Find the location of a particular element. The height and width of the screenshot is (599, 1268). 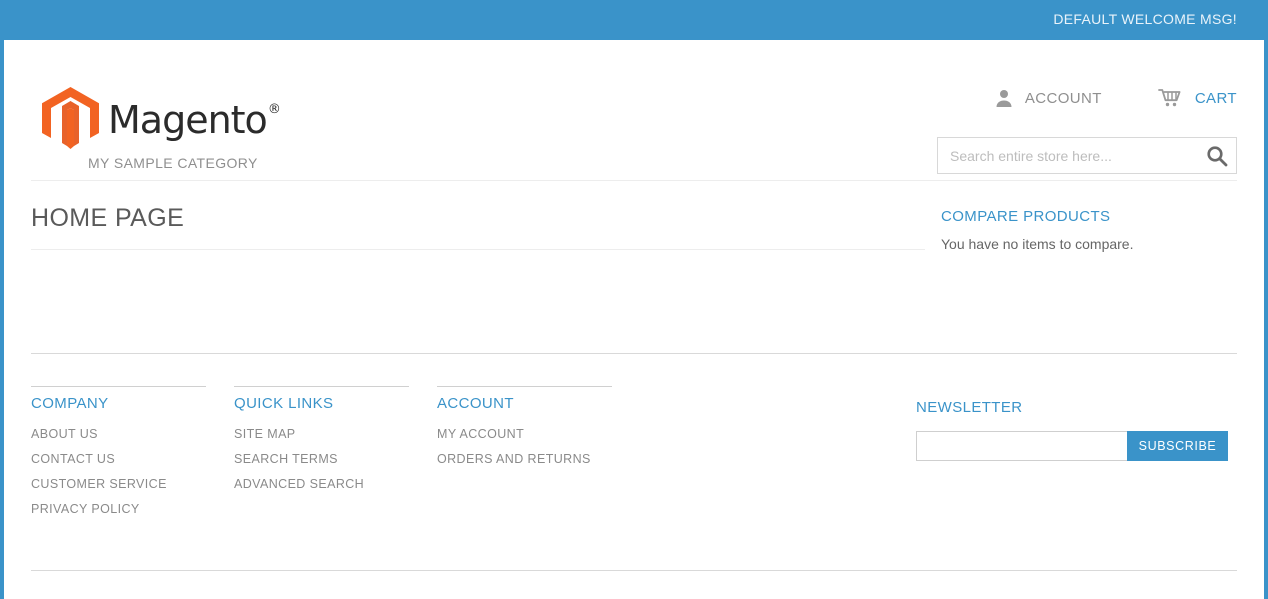

list-item: CUSTOMER SERVICE is located at coordinates (132, 483).